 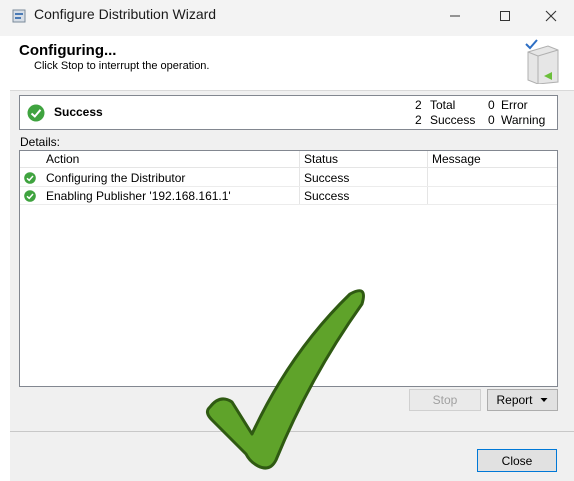 I want to click on minimize-button, so click(x=455, y=16).